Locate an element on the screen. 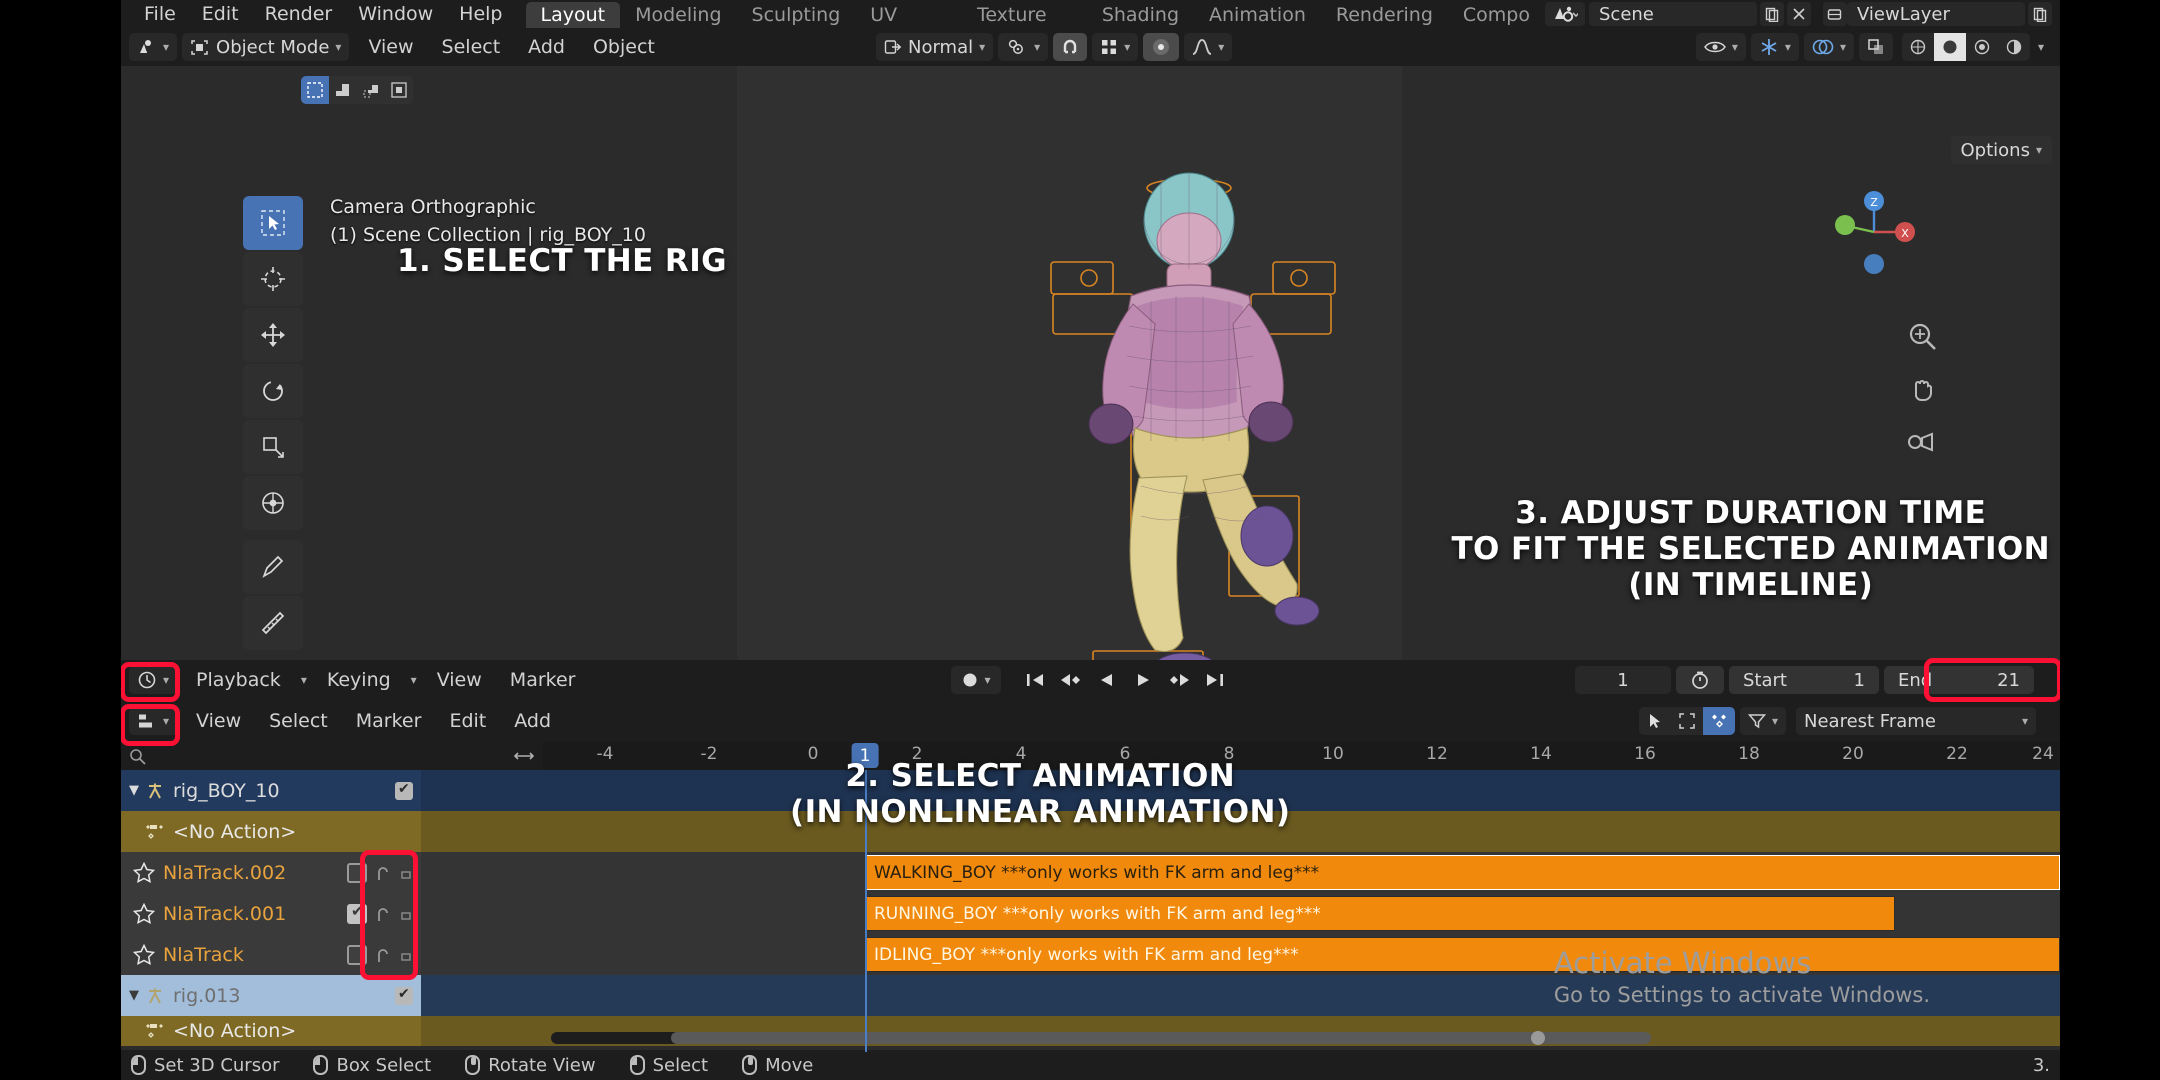  menu-help: Help is located at coordinates (480, 14).